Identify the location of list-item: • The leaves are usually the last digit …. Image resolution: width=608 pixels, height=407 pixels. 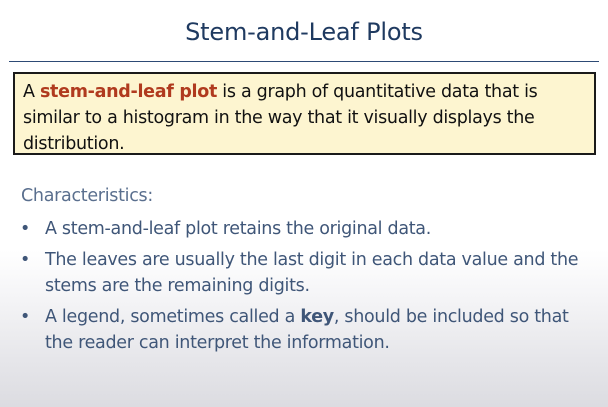
(308, 273).